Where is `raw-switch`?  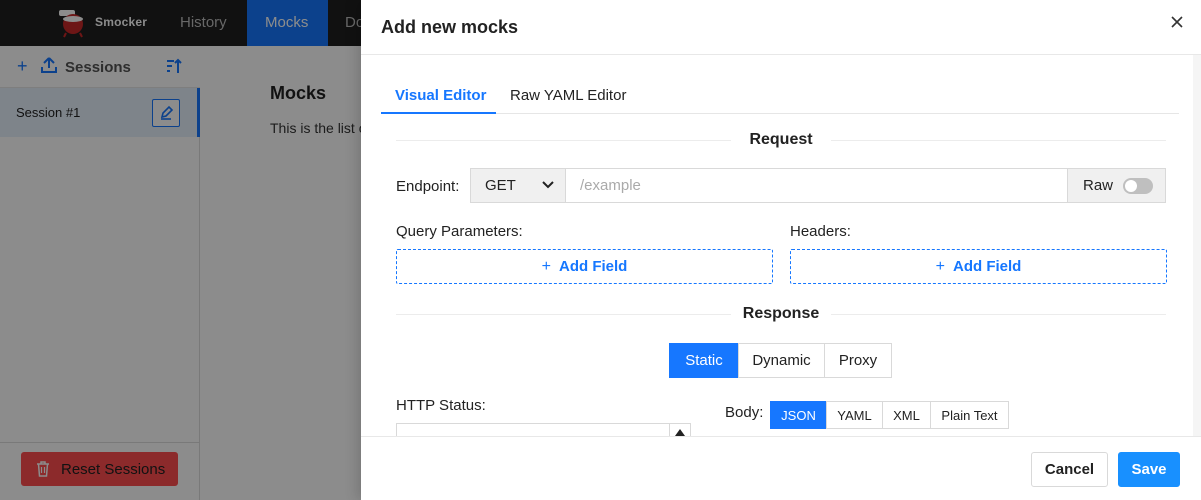 raw-switch is located at coordinates (1138, 186).